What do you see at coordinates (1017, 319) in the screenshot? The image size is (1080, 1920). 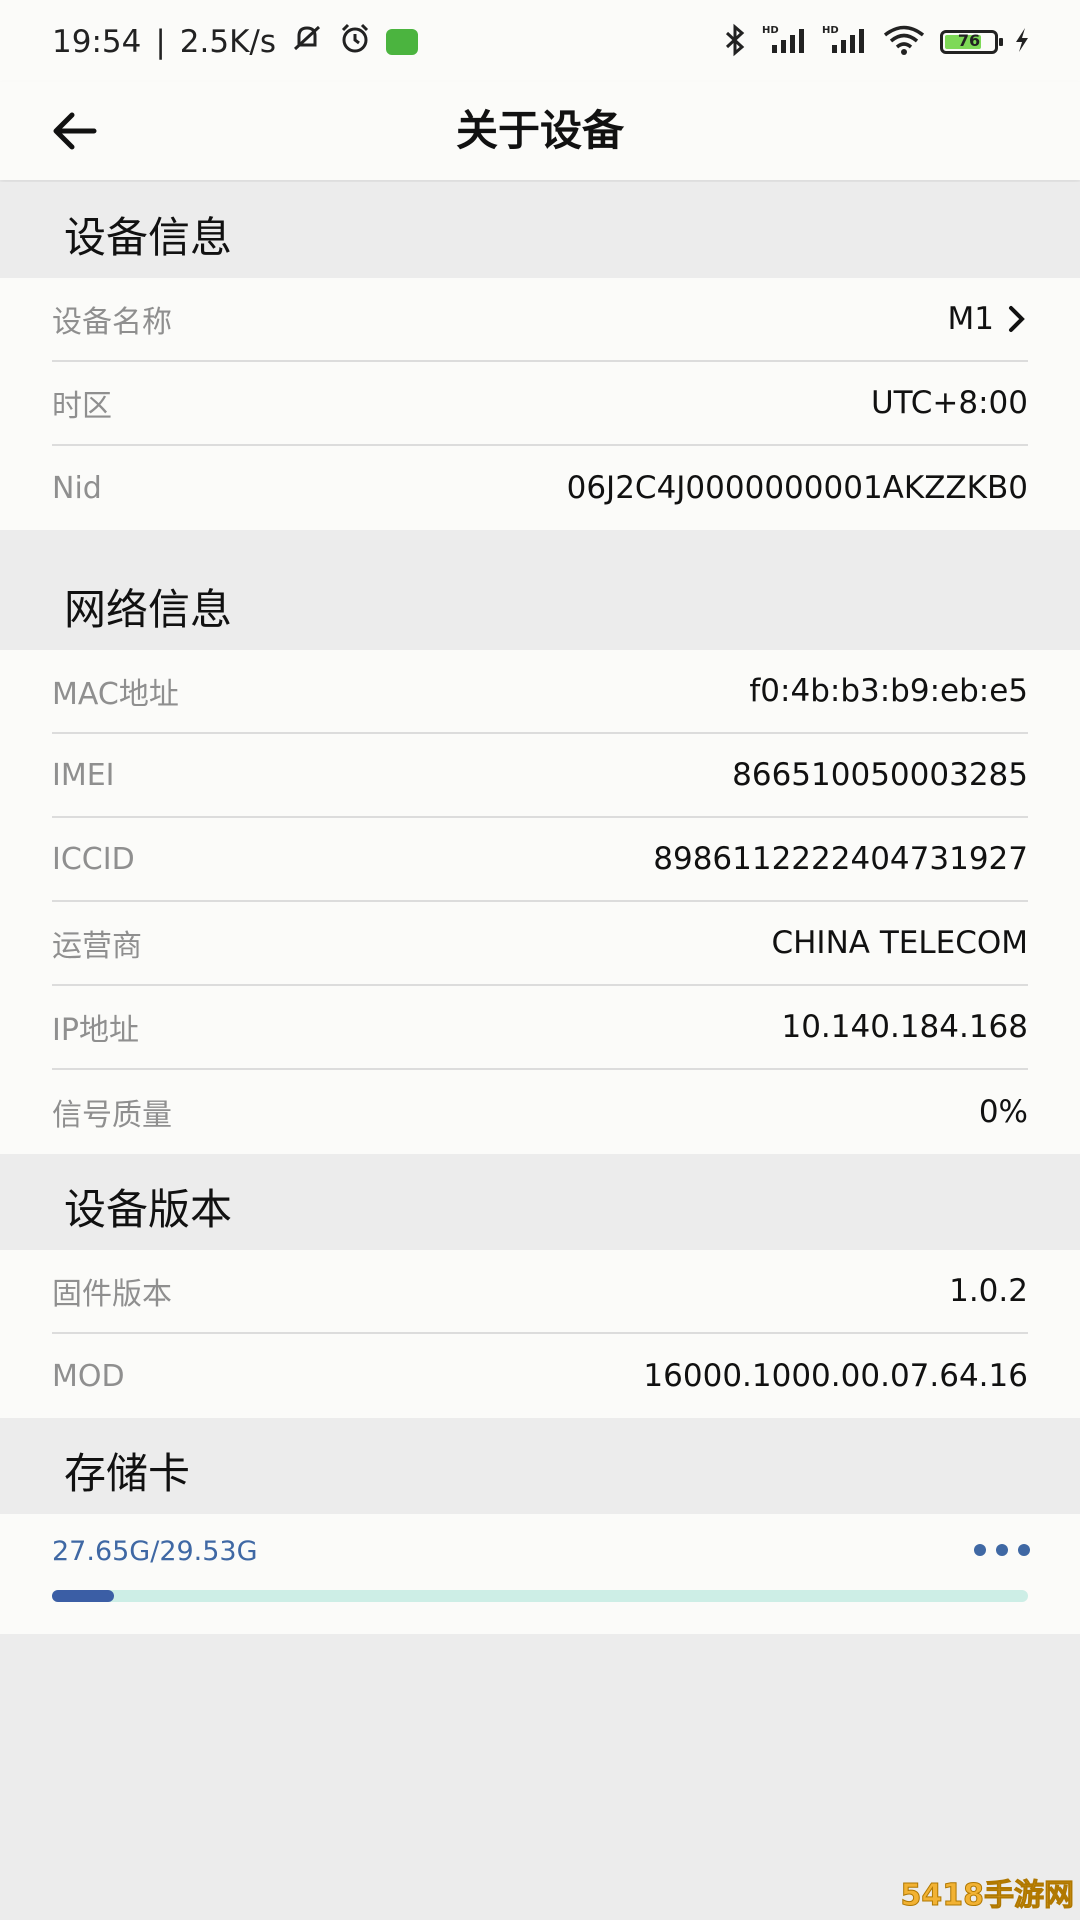 I see `chevron-right-icon` at bounding box center [1017, 319].